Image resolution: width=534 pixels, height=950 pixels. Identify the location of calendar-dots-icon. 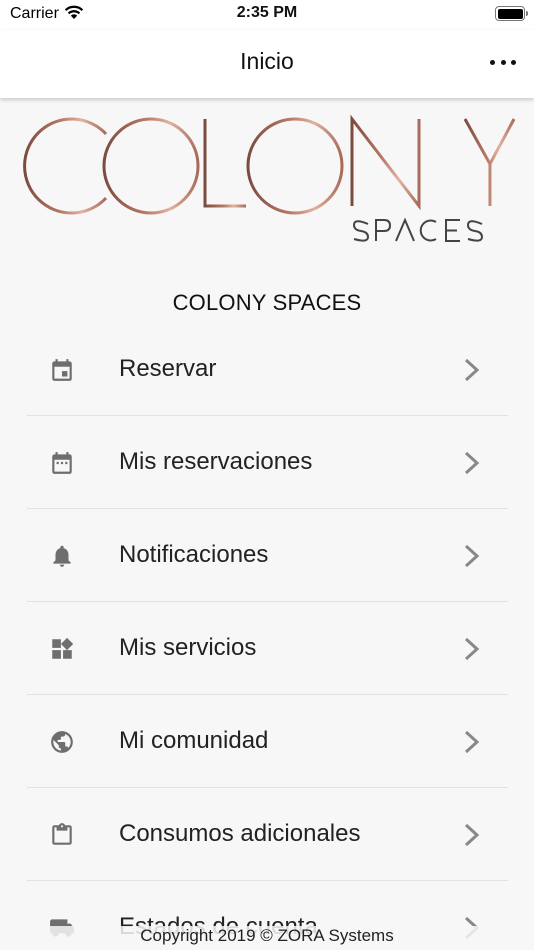
(62, 463).